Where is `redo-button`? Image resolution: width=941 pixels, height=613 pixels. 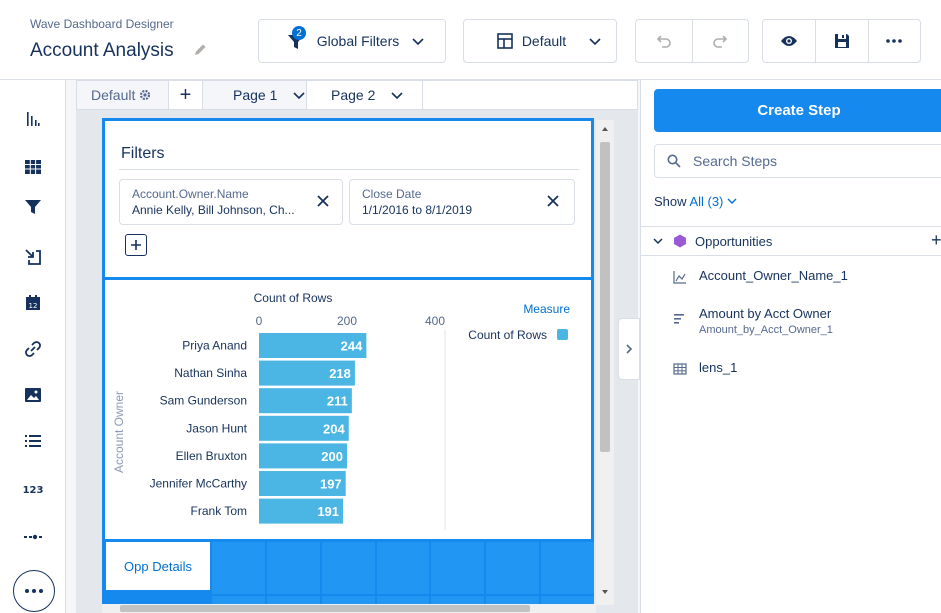
redo-button is located at coordinates (720, 41).